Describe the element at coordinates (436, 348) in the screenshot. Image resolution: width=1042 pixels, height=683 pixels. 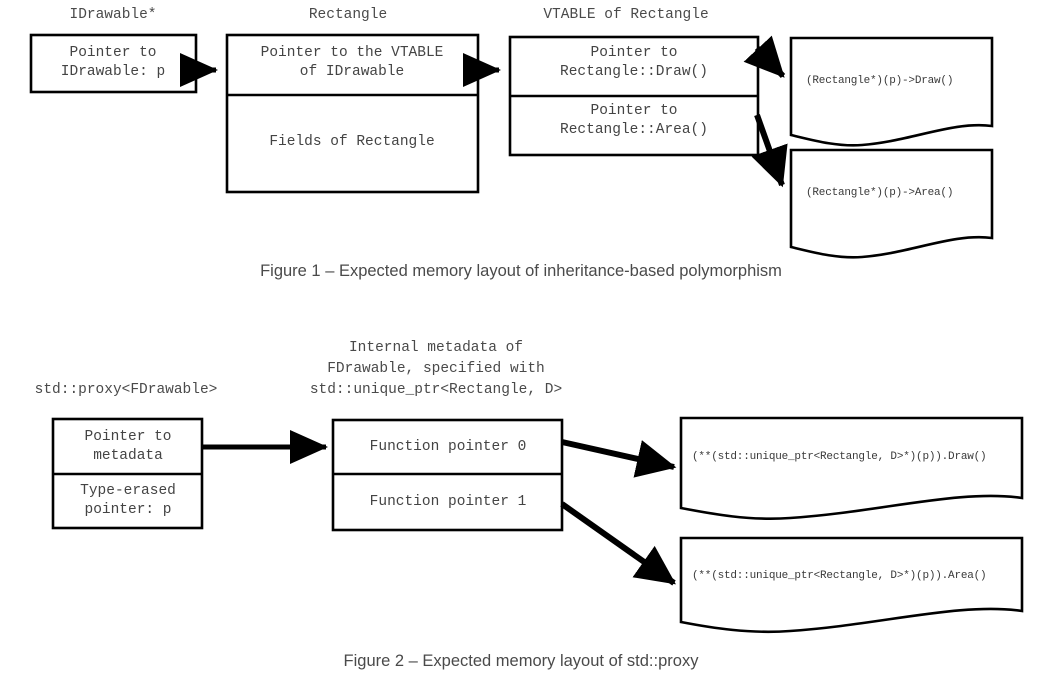
I see `figure2-header-metadata-line1: Internal metadata of` at that location.